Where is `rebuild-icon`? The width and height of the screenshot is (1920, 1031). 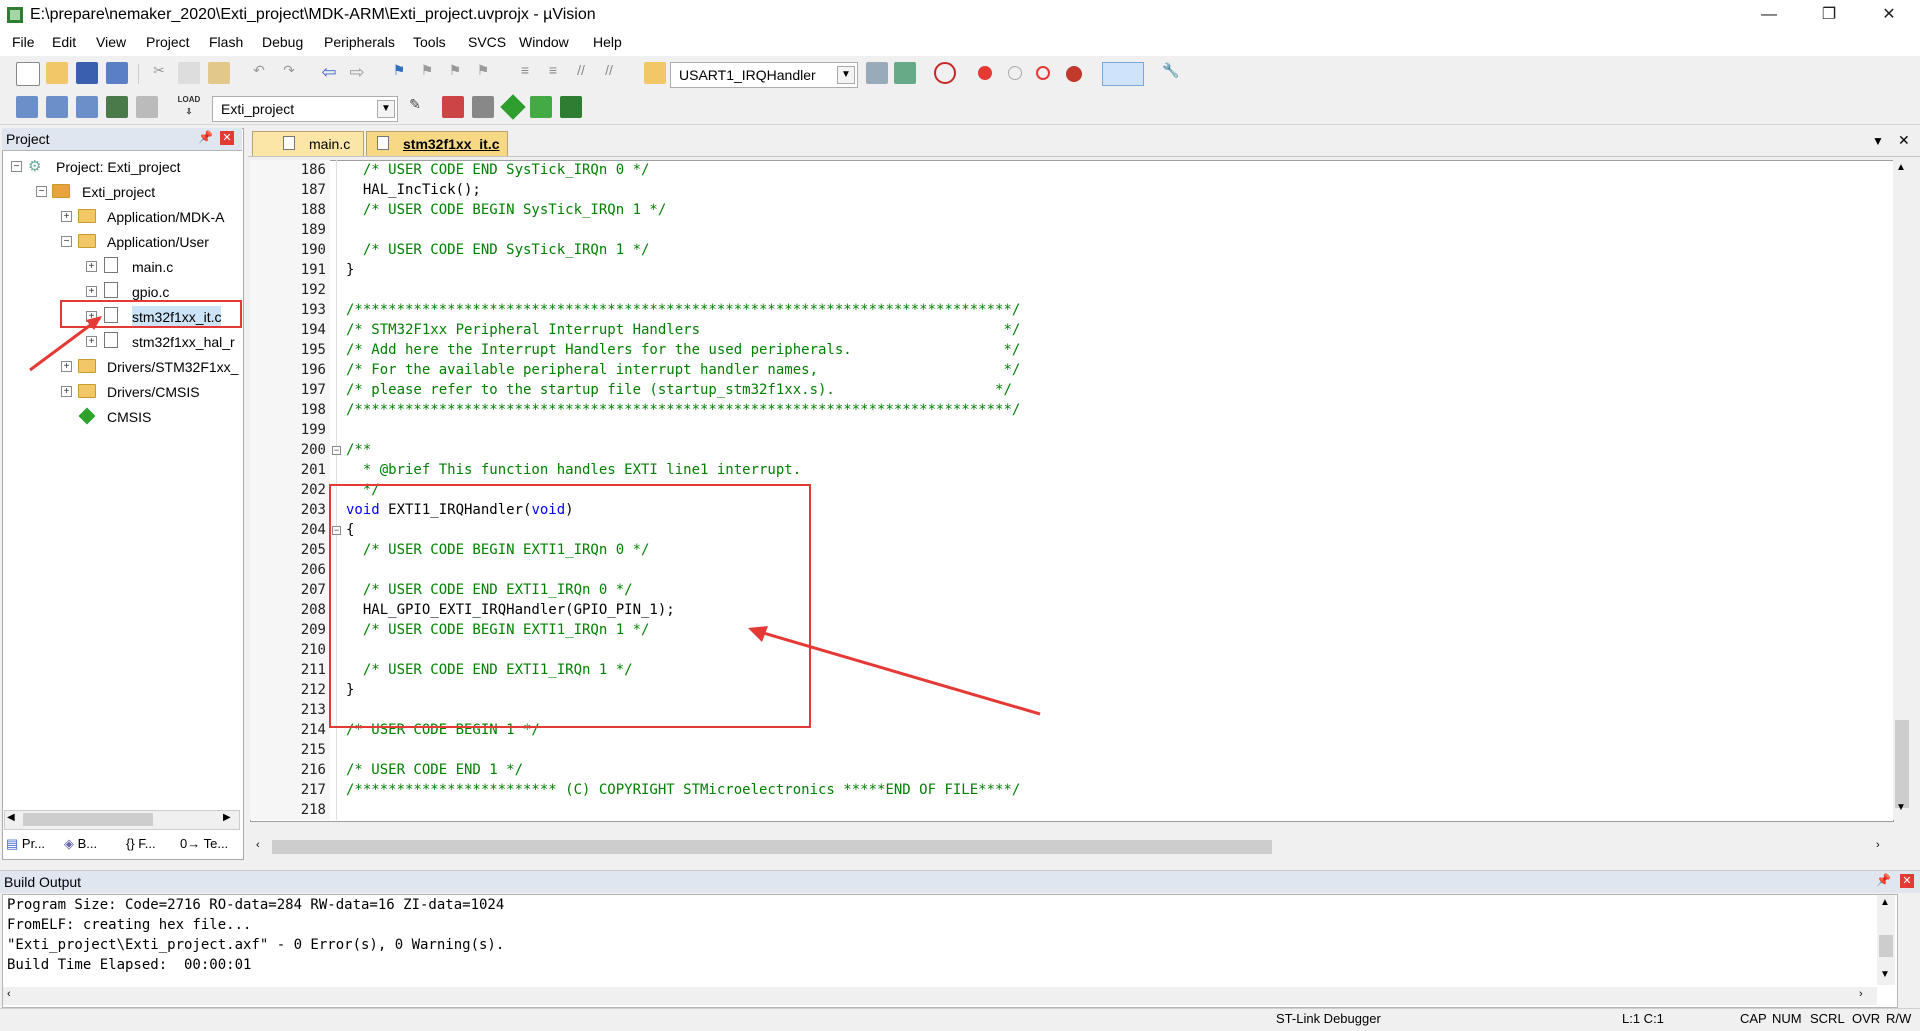
rebuild-icon is located at coordinates (87, 107).